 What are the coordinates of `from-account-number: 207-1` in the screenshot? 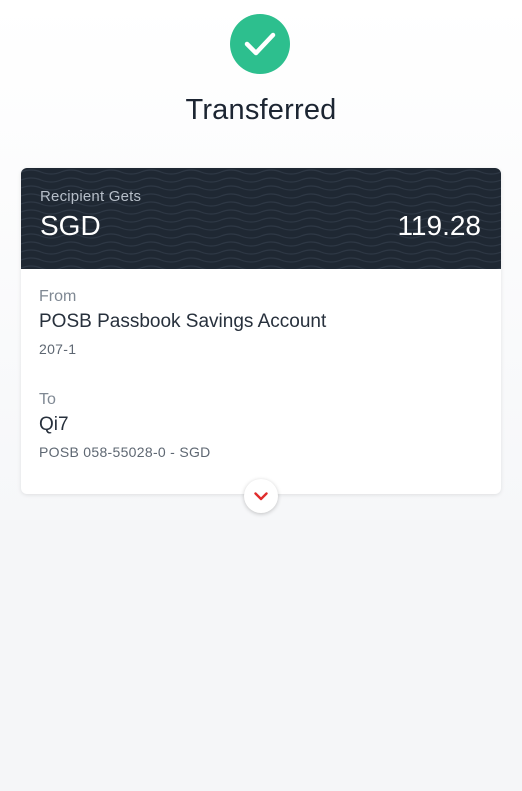 It's located at (58, 349).